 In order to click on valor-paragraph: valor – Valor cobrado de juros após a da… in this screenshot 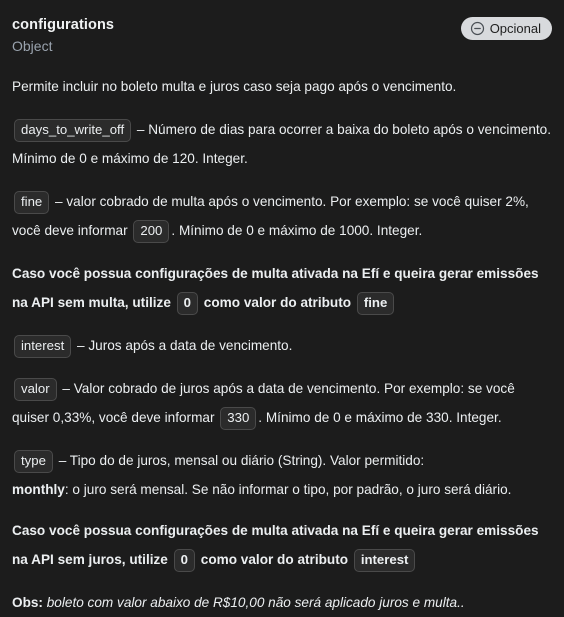, I will do `click(282, 403)`.